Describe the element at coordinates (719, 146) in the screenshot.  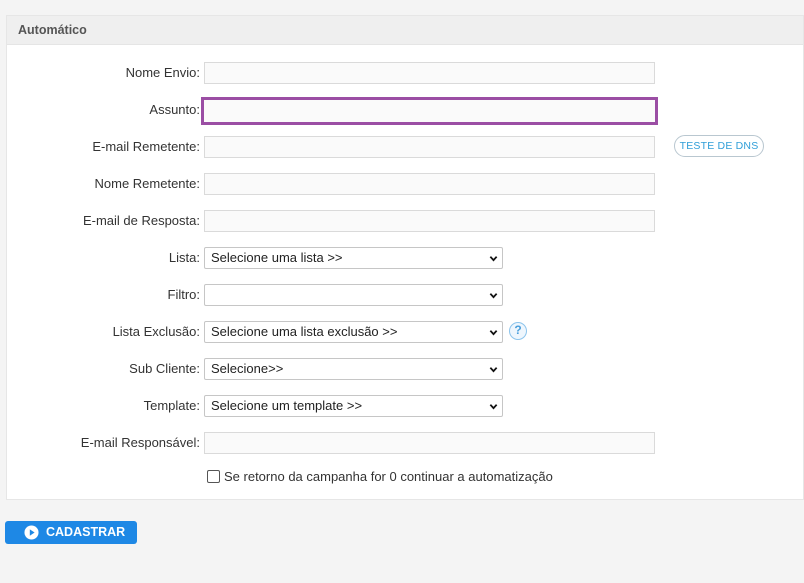
I see `teste-dns-button: TESTE DE DNS` at that location.